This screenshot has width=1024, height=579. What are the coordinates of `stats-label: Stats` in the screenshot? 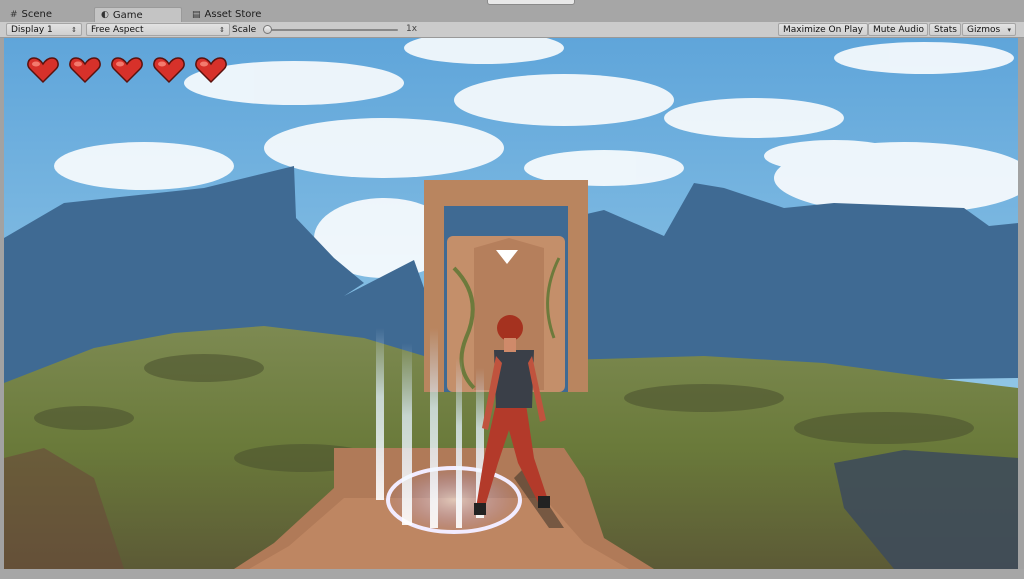 It's located at (945, 29).